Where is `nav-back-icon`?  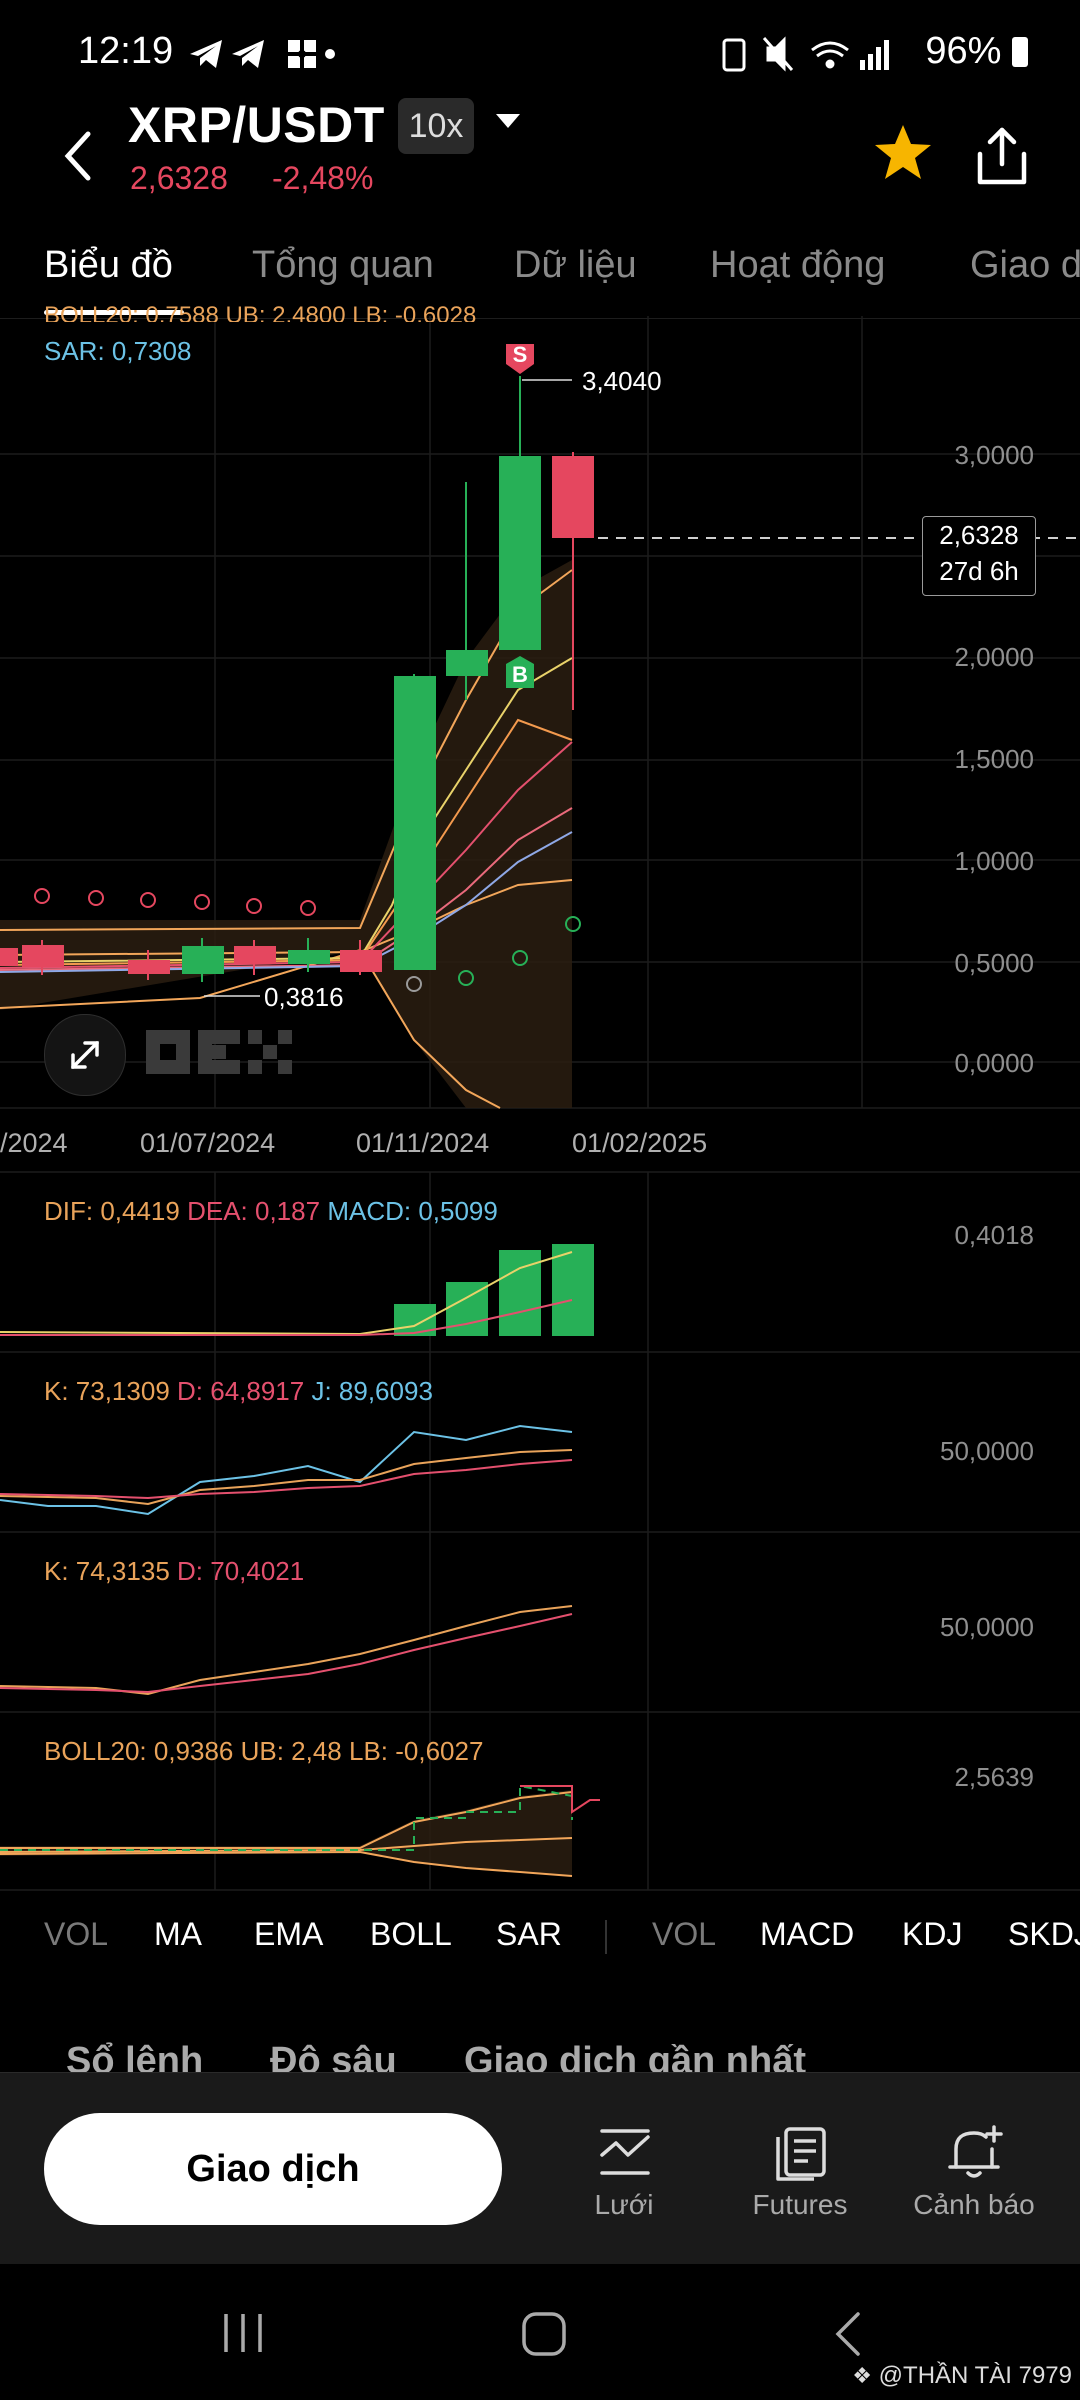
nav-back-icon is located at coordinates (848, 2334).